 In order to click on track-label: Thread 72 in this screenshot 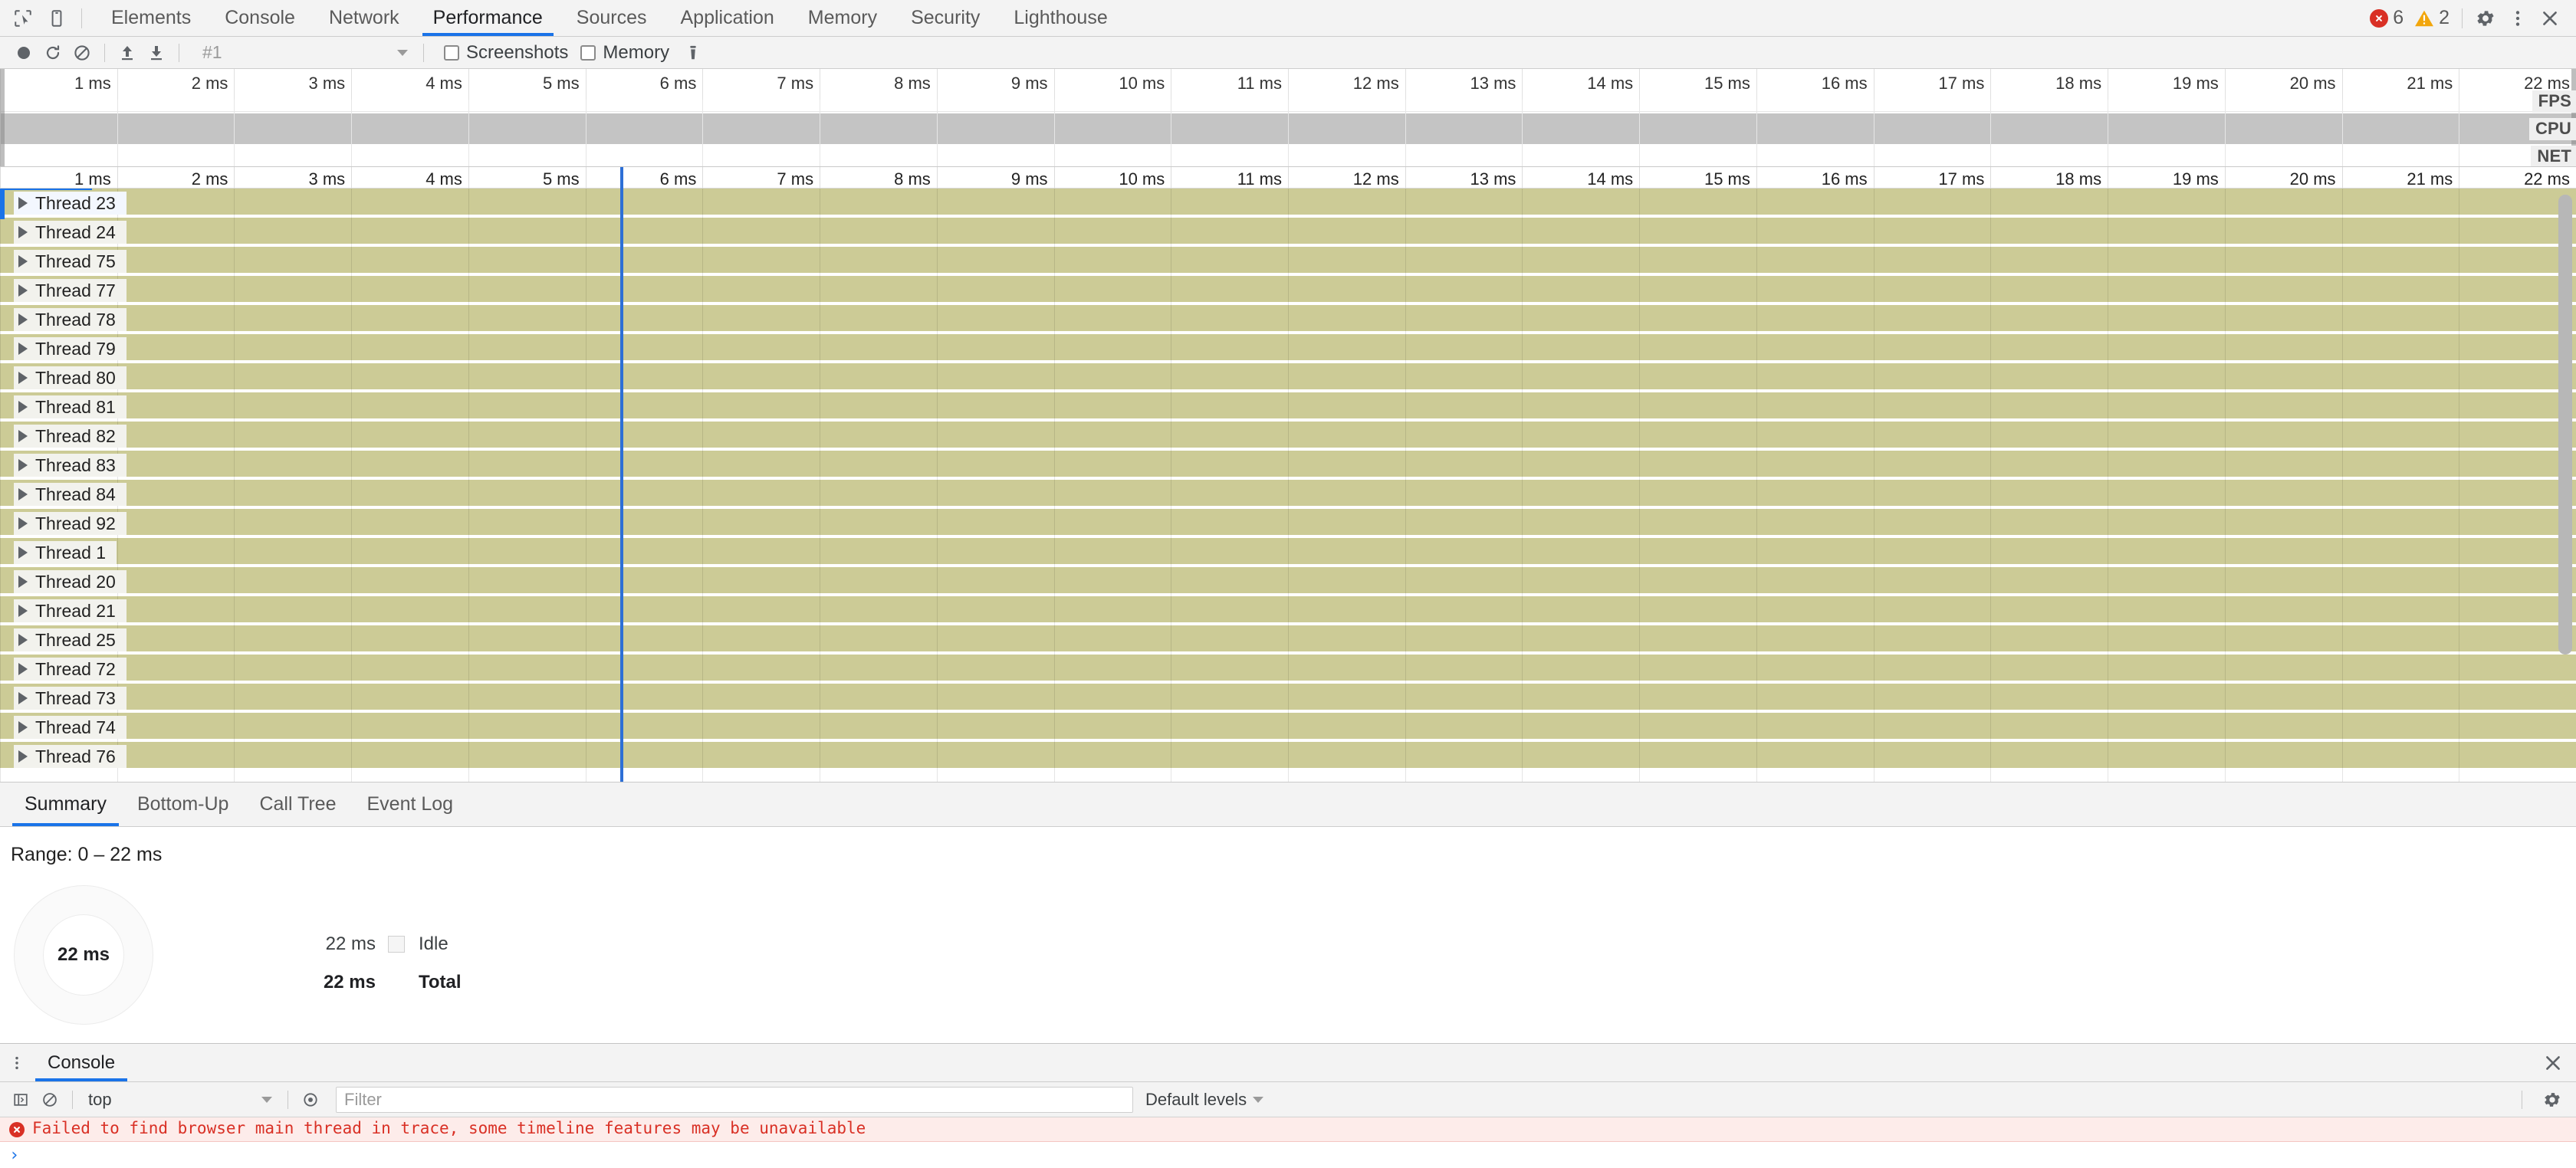, I will do `click(70, 670)`.